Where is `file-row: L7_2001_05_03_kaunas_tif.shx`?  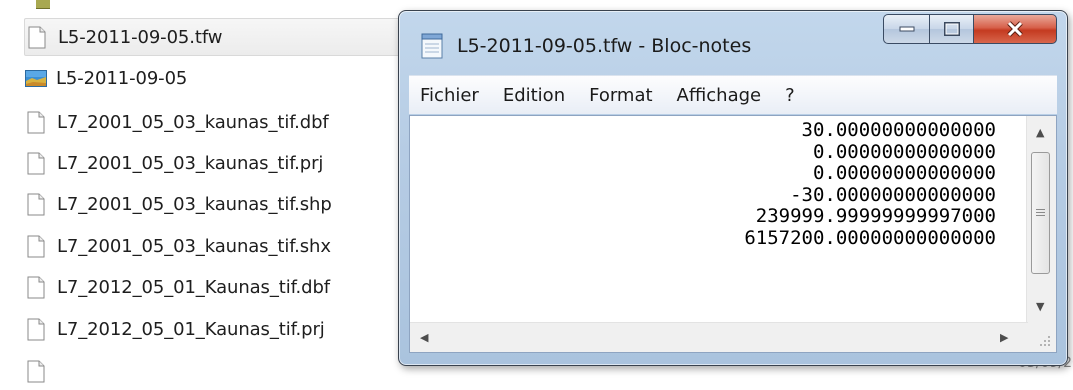
file-row: L7_2001_05_03_kaunas_tif.shx is located at coordinates (179, 246).